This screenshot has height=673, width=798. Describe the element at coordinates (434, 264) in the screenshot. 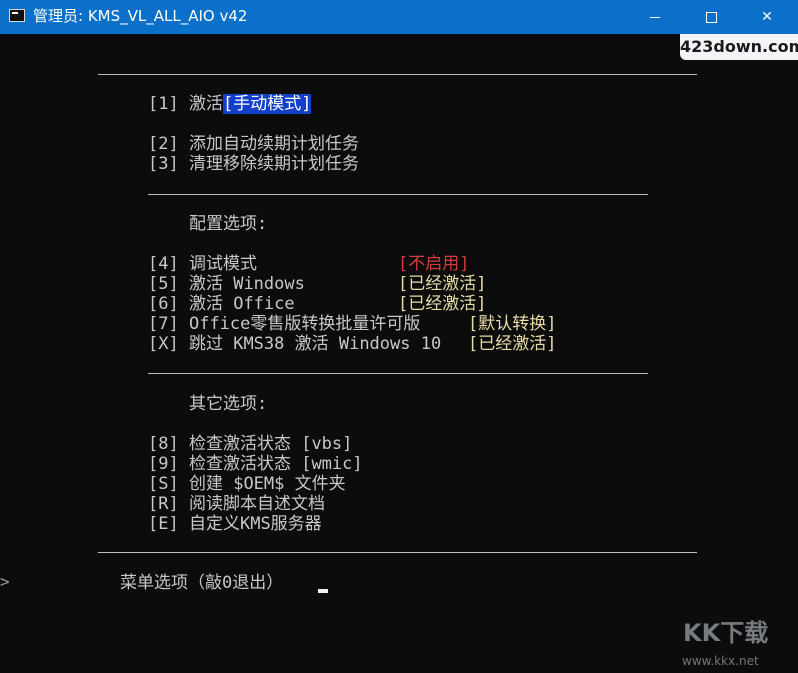

I see `status-debug: [不启用]` at that location.